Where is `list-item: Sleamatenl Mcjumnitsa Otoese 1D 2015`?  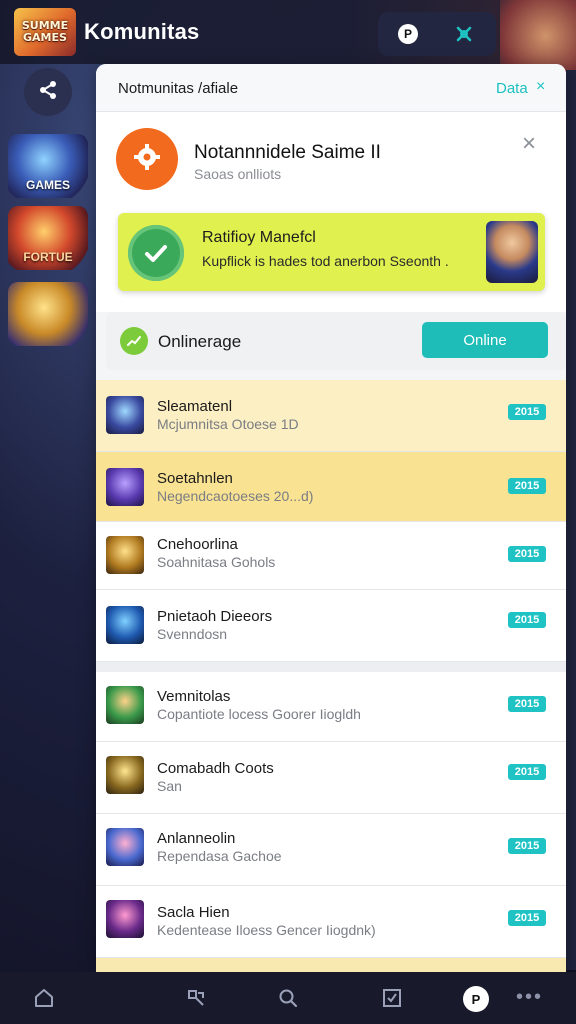
list-item: Sleamatenl Mcjumnitsa Otoese 1D 2015 is located at coordinates (331, 416).